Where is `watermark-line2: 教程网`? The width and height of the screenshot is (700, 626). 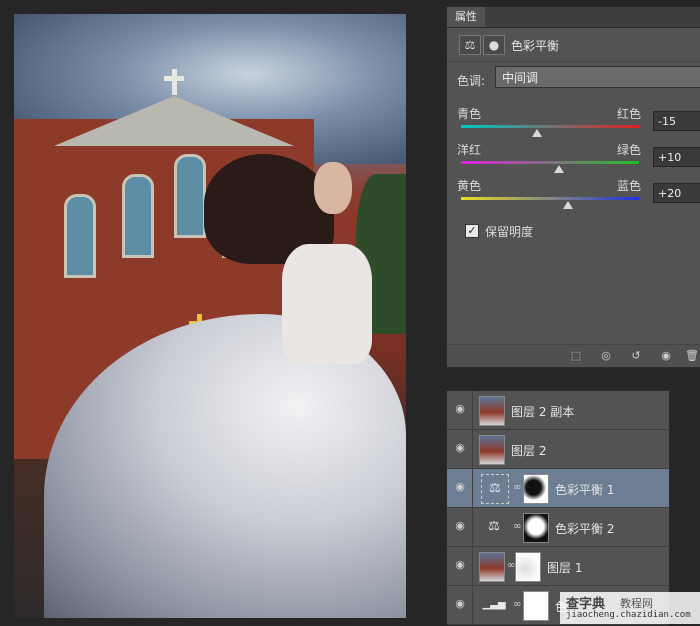
watermark-line2: 教程网 is located at coordinates (636, 603).